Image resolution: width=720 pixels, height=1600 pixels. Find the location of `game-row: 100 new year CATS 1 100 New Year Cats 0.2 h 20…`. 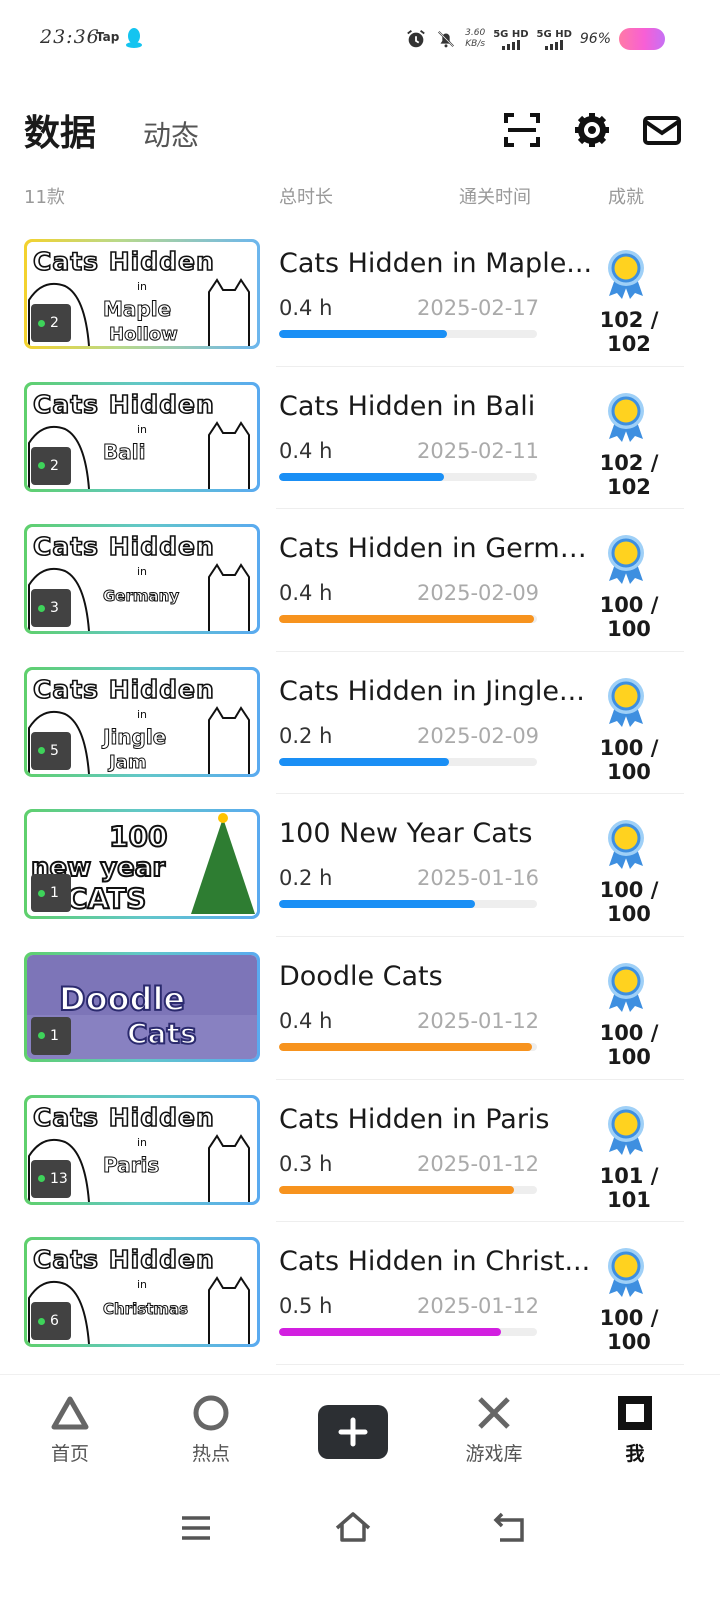

game-row: 100 new year CATS 1 100 New Year Cats 0.2 h 20… is located at coordinates (360, 873).